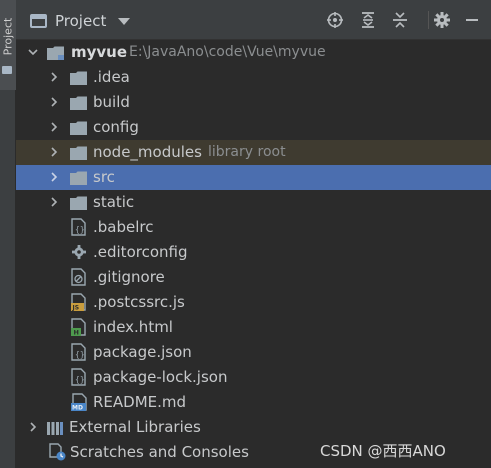 The width and height of the screenshot is (491, 468). I want to click on file-name: package.json, so click(142, 352).